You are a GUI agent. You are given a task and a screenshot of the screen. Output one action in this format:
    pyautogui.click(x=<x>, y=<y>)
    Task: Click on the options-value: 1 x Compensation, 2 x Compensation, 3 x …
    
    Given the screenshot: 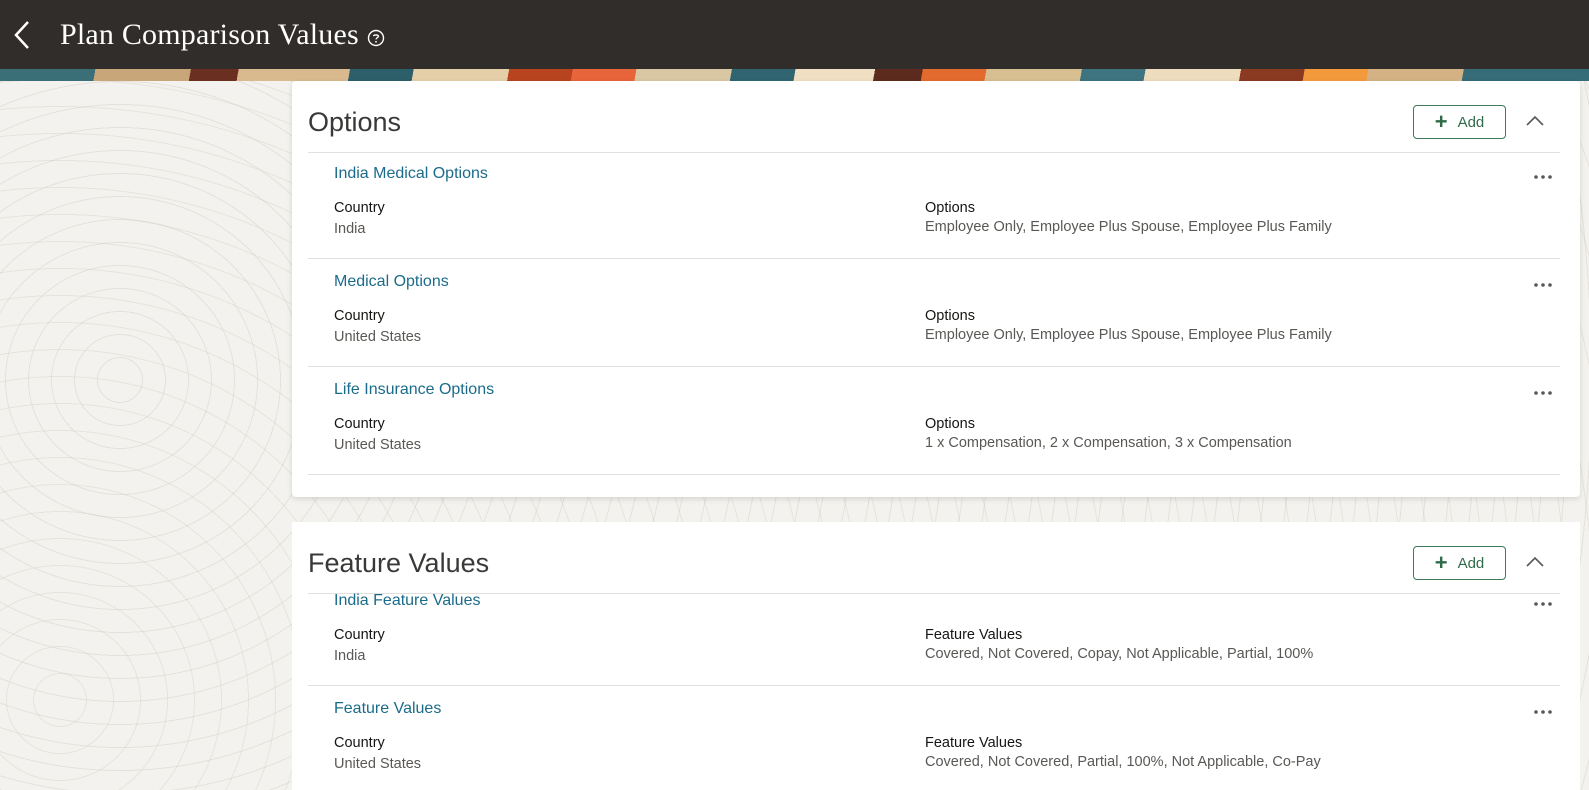 What is the action you would take?
    pyautogui.click(x=1108, y=443)
    